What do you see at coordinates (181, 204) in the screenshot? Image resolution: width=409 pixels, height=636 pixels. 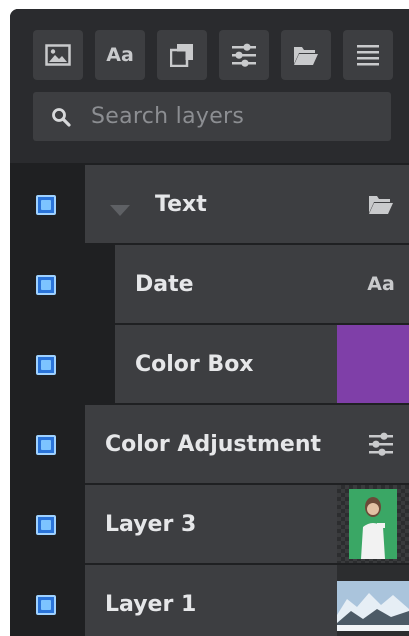 I see `layer-label: Text` at bounding box center [181, 204].